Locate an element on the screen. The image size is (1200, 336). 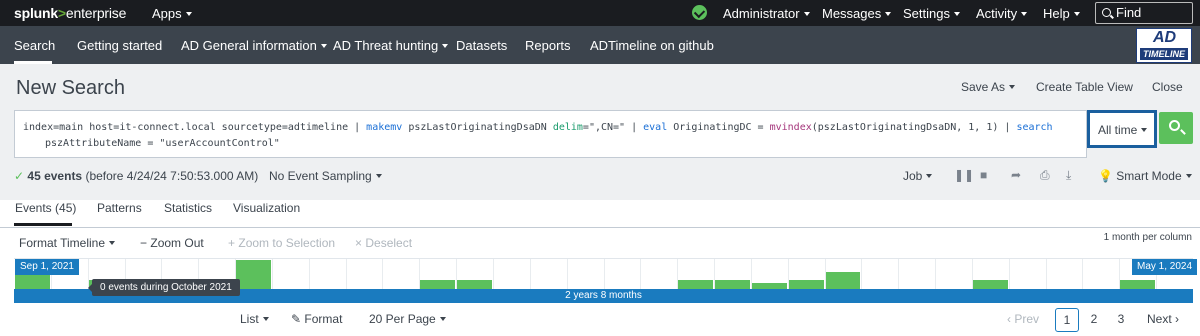
messages-menu: Messages is located at coordinates (857, 13).